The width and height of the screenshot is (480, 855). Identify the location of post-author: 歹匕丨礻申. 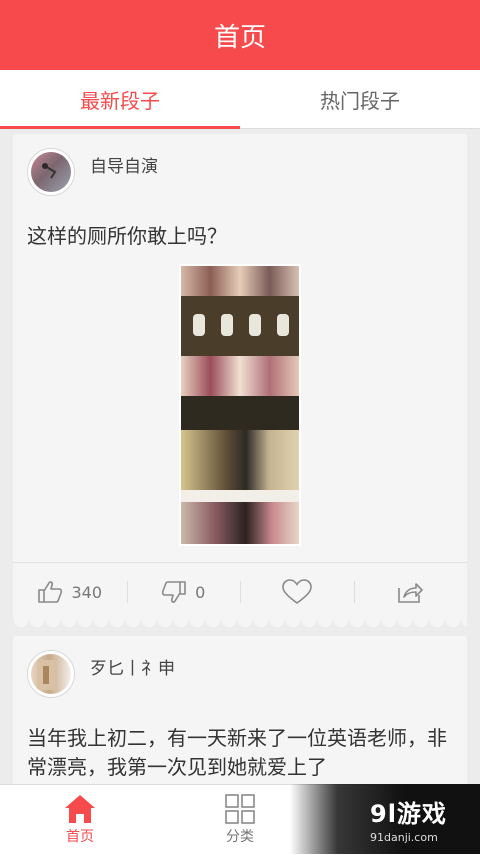
(101, 674).